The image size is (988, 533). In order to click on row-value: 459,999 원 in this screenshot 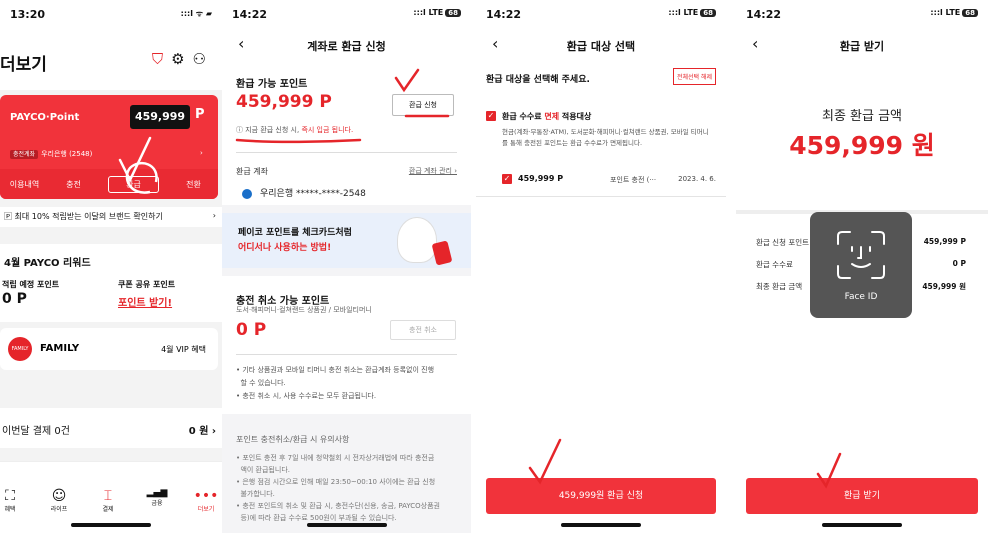, I will do `click(944, 286)`.